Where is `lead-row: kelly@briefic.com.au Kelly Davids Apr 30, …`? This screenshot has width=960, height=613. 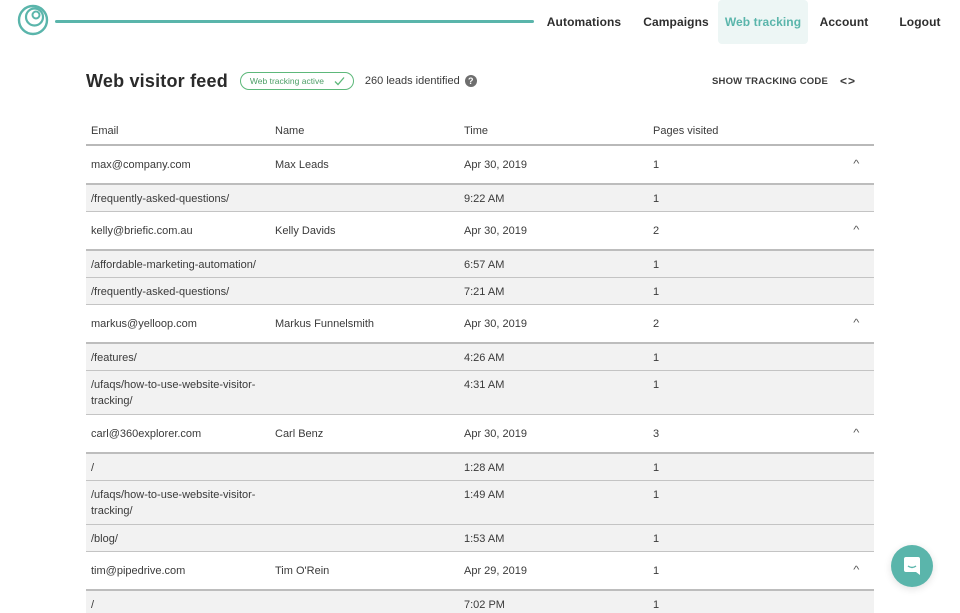 lead-row: kelly@briefic.com.au Kelly Davids Apr 30, … is located at coordinates (480, 231).